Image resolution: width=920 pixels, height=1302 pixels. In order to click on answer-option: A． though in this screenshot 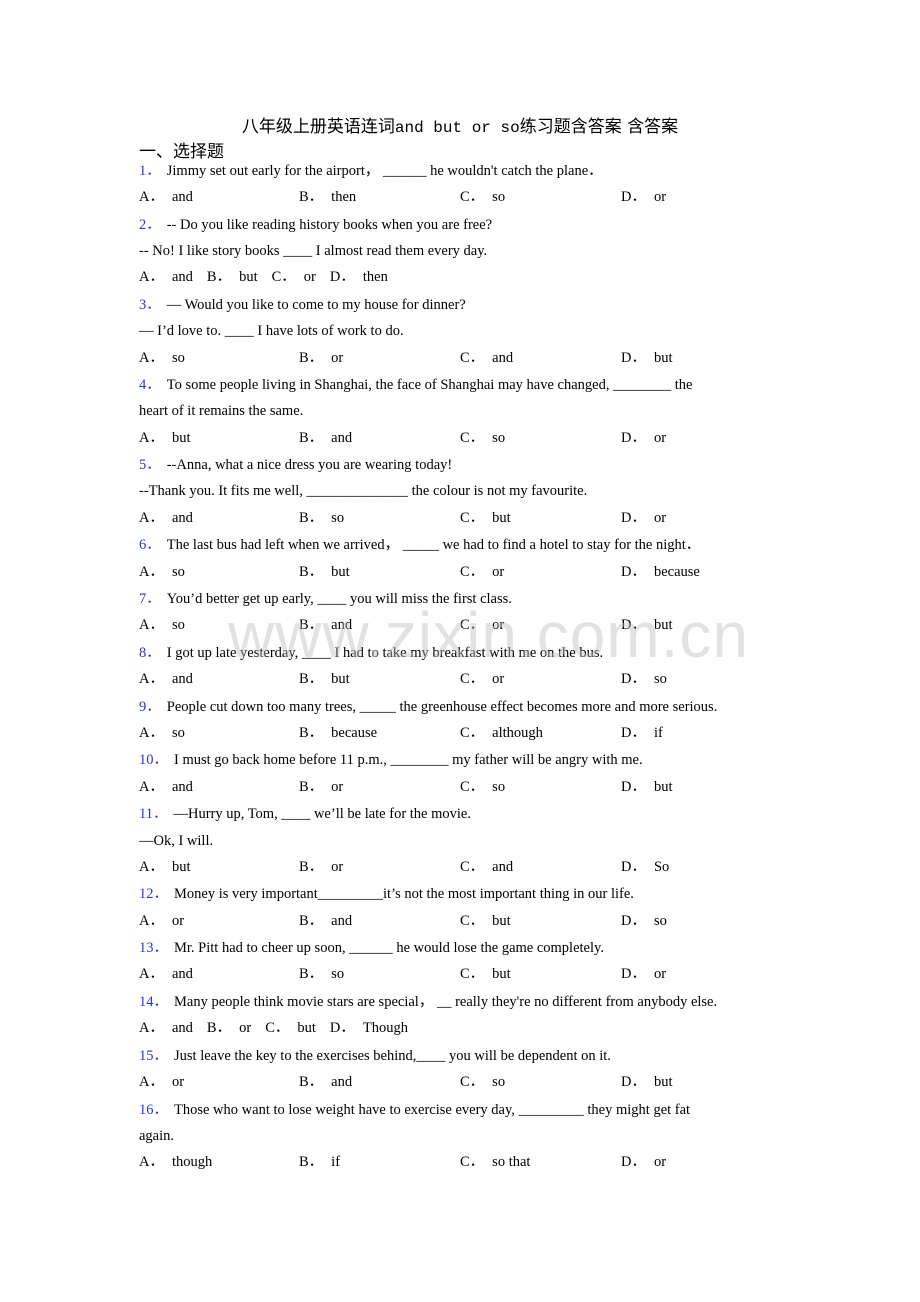, I will do `click(175, 1162)`.